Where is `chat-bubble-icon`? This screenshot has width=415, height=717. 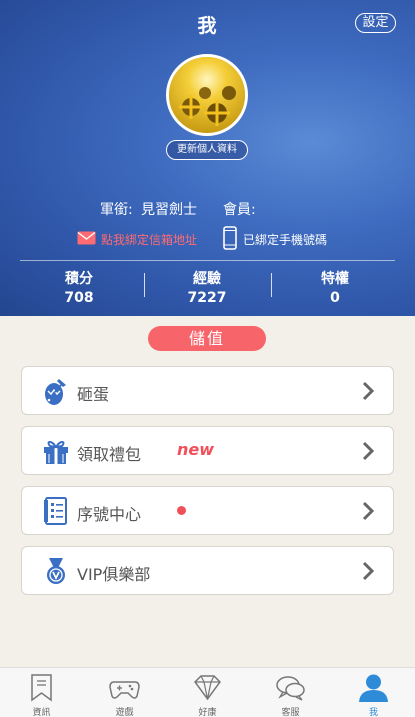 chat-bubble-icon is located at coordinates (290, 688).